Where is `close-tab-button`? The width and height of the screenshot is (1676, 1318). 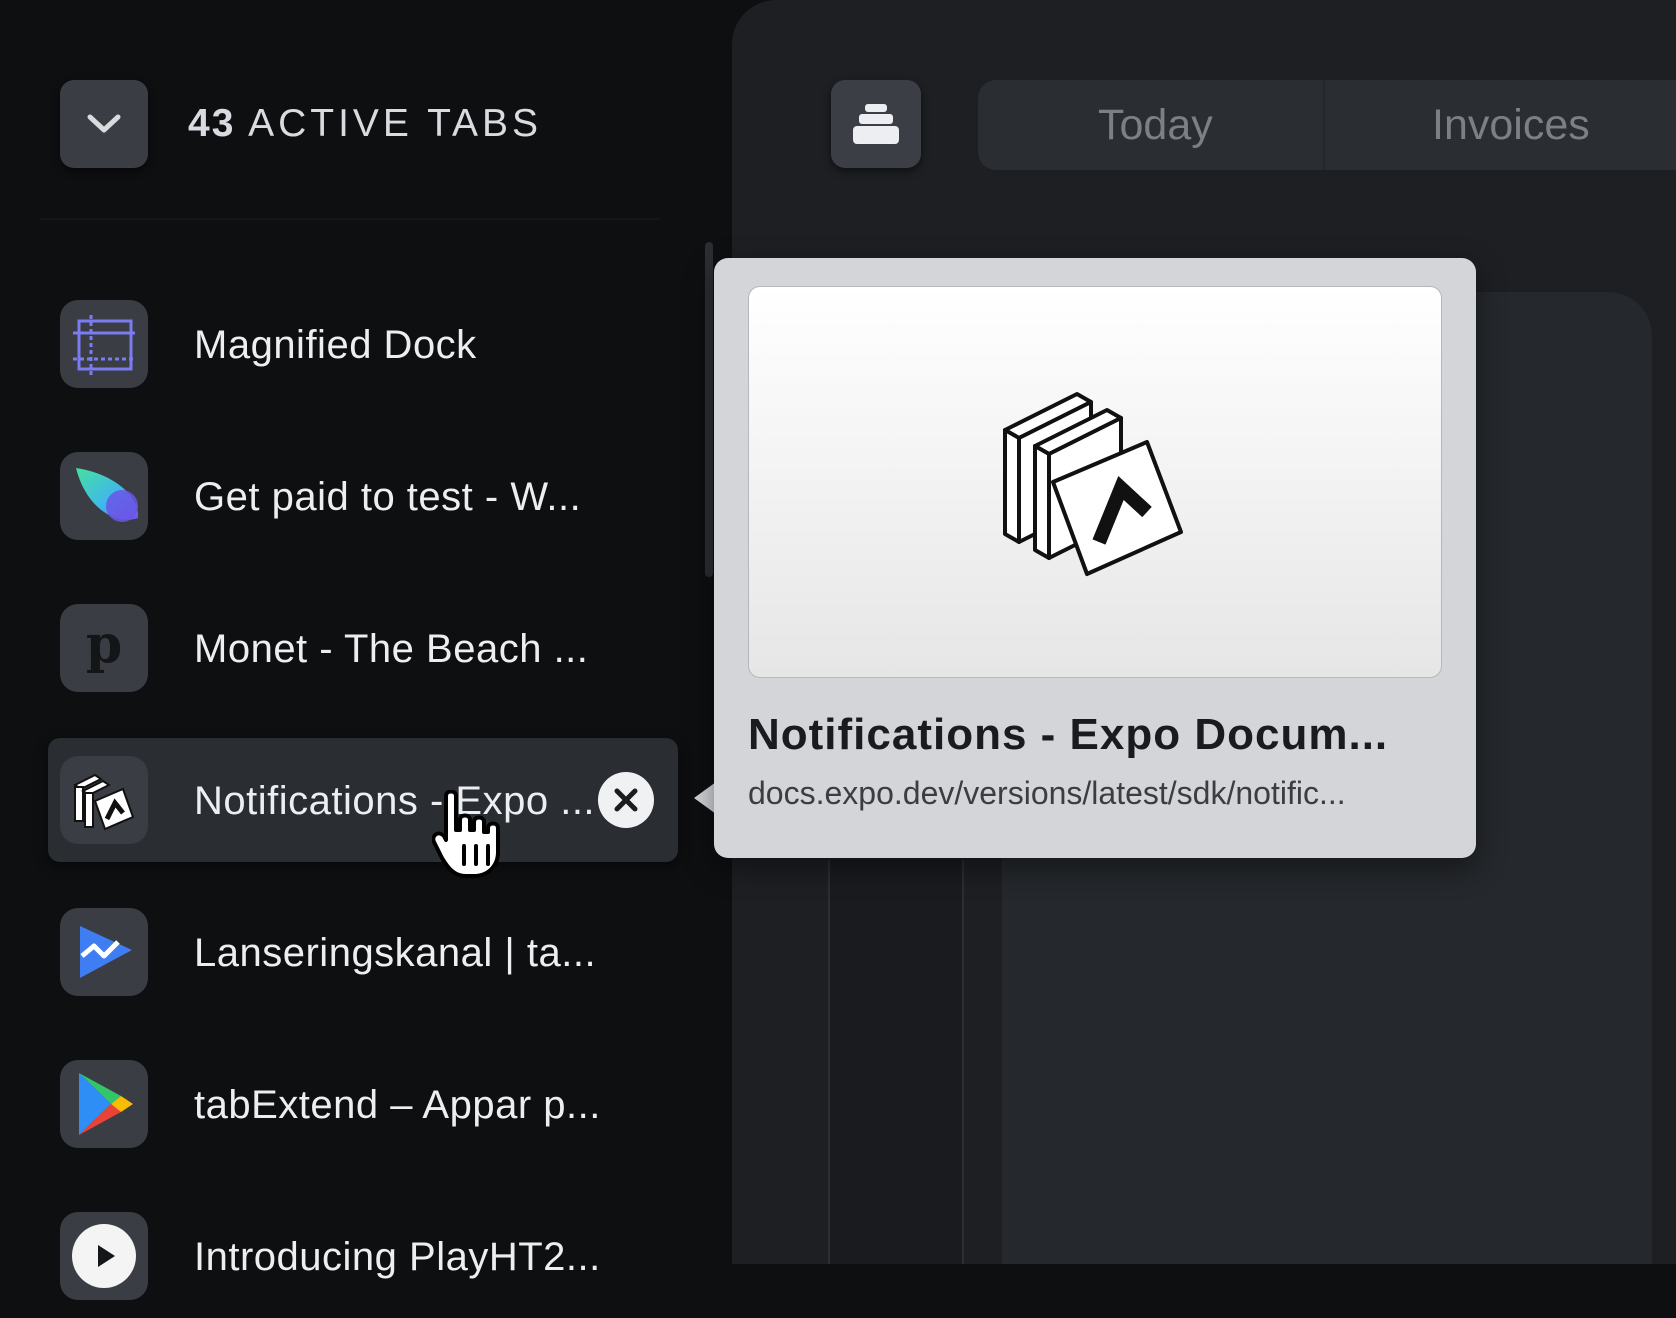 close-tab-button is located at coordinates (626, 800).